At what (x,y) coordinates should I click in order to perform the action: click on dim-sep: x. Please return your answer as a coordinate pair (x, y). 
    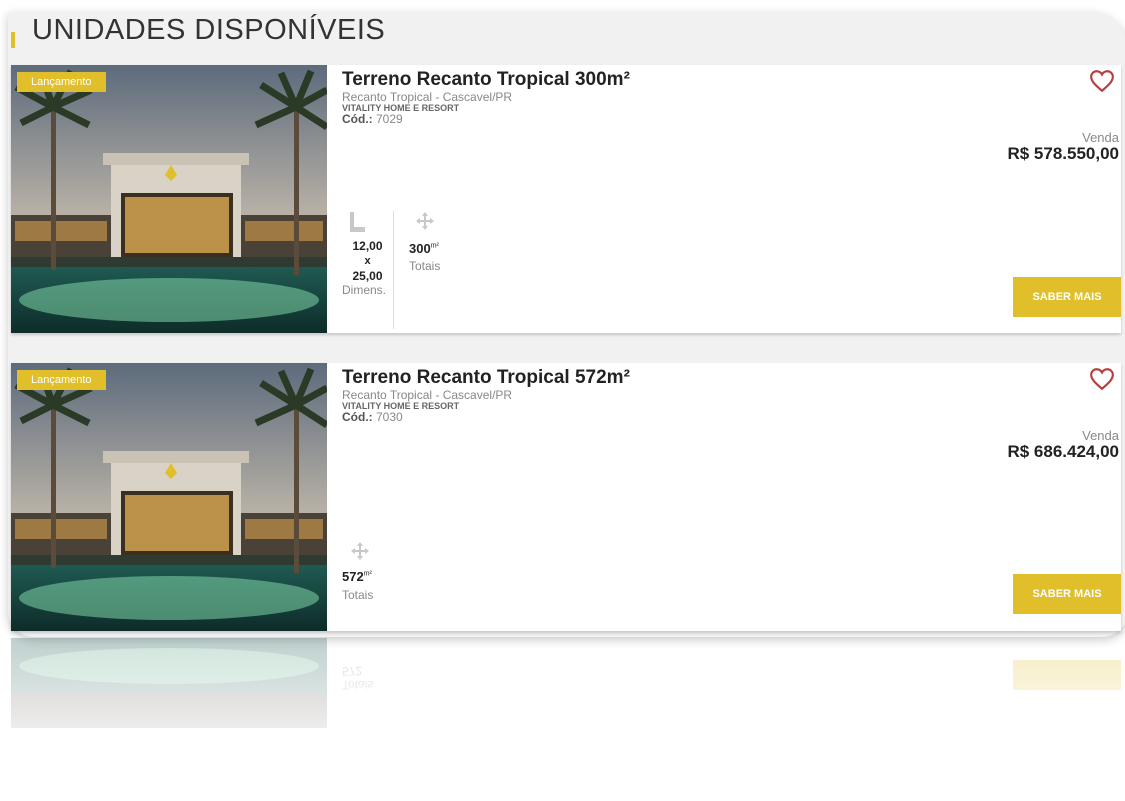
    Looking at the image, I should click on (367, 261).